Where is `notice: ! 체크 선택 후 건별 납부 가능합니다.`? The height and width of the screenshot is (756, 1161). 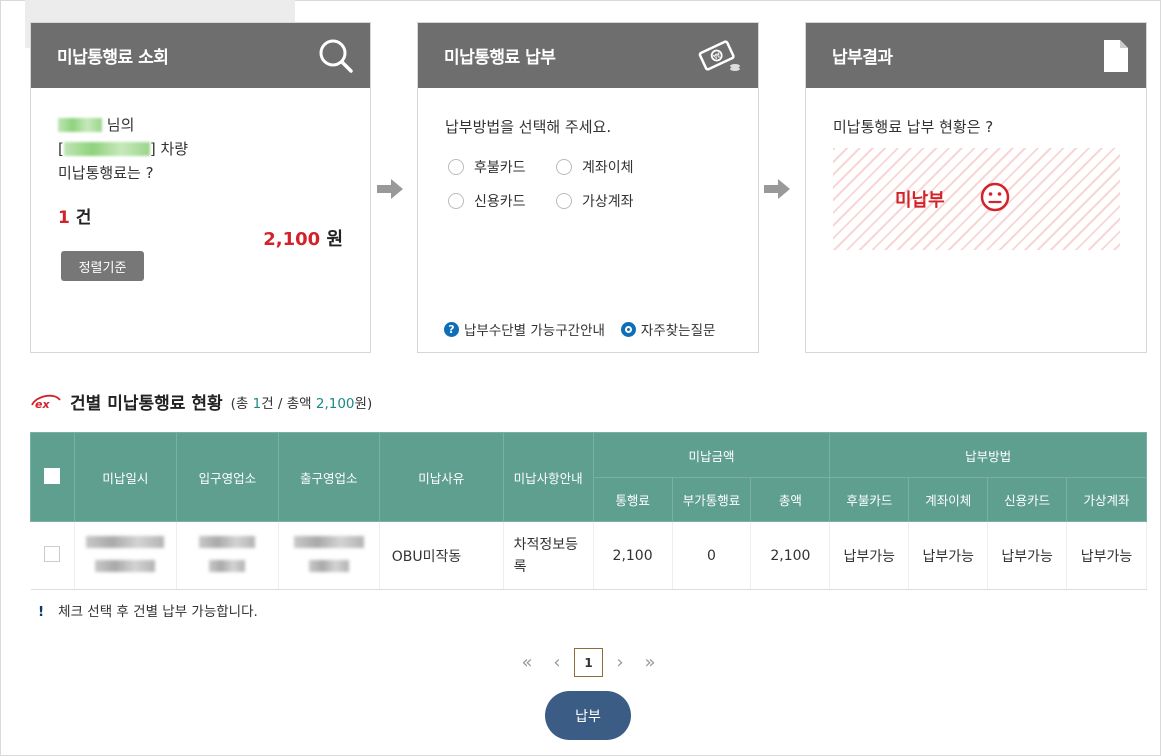
notice: ! 체크 선택 후 건별 납부 가능합니다. is located at coordinates (148, 610).